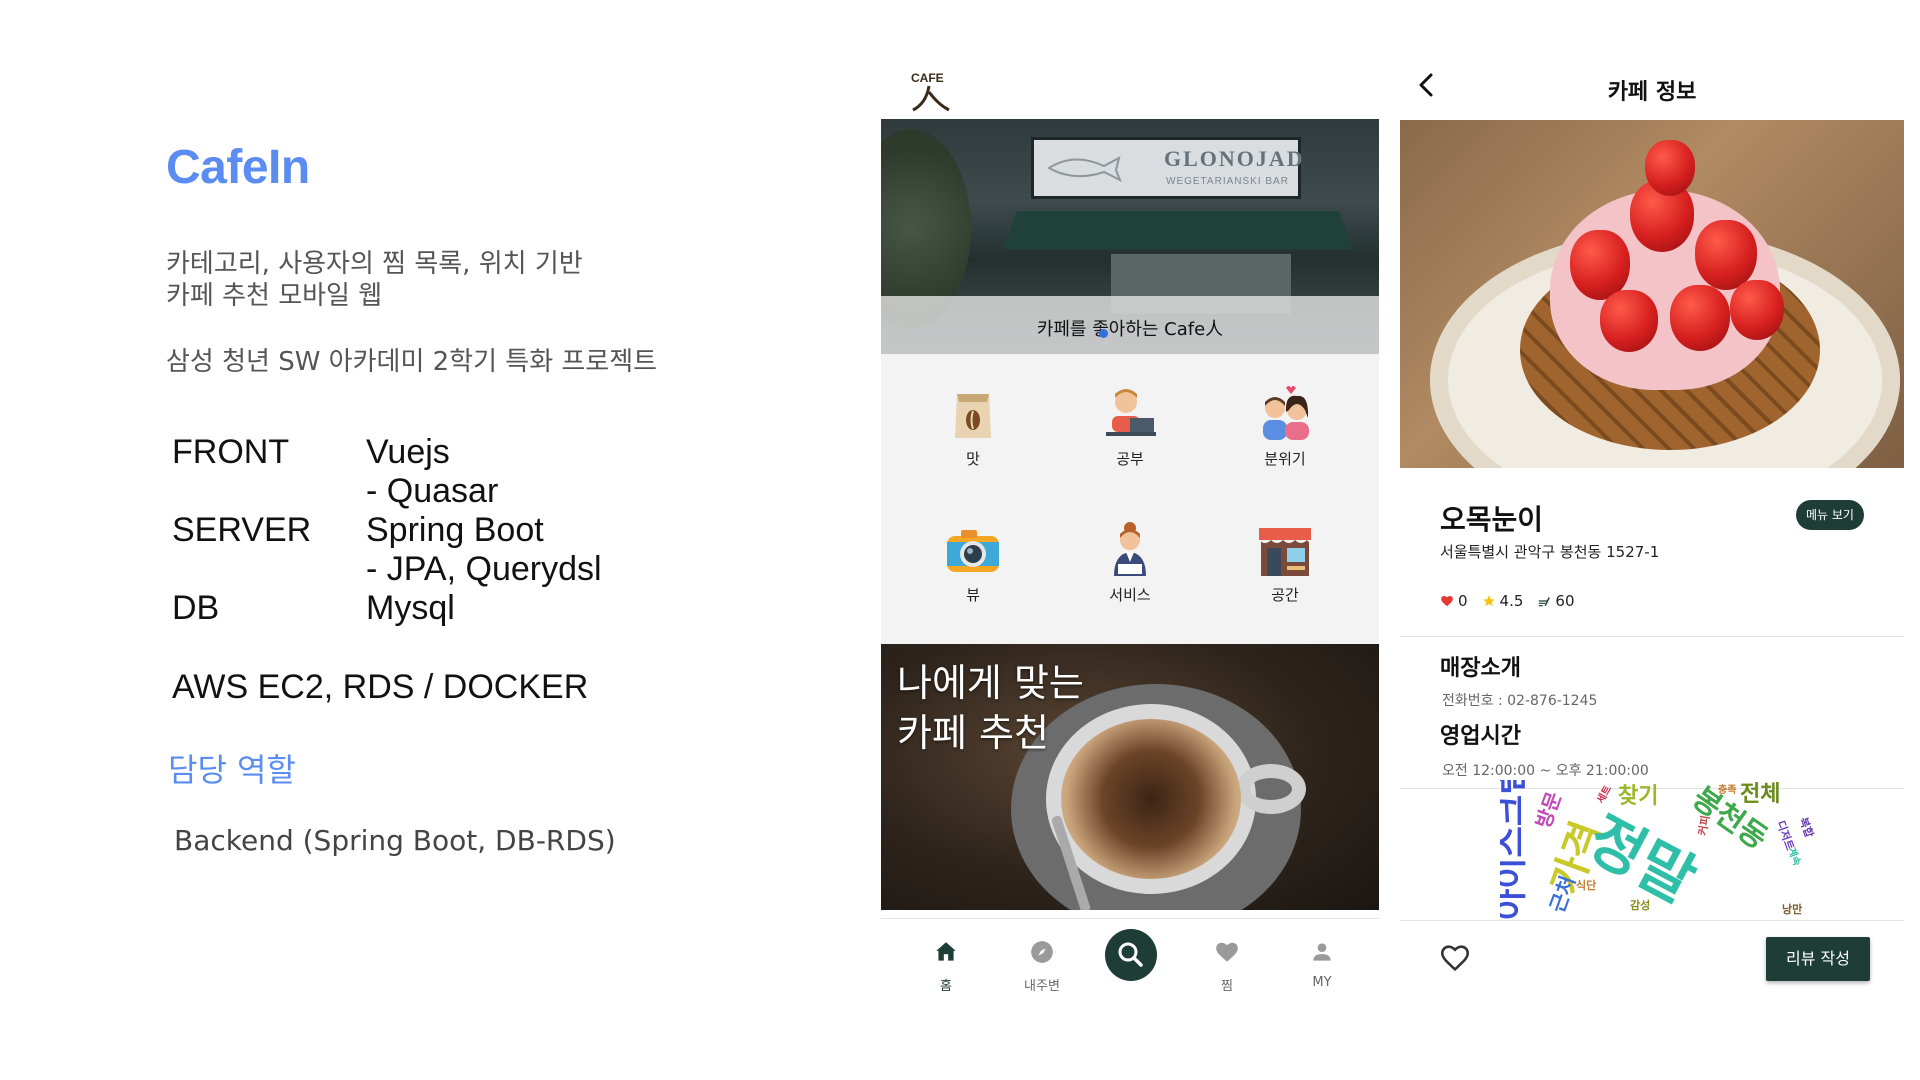 The width and height of the screenshot is (1920, 1080). Describe the element at coordinates (484, 569) in the screenshot. I see `stack-value: - JPA, Querydsl` at that location.